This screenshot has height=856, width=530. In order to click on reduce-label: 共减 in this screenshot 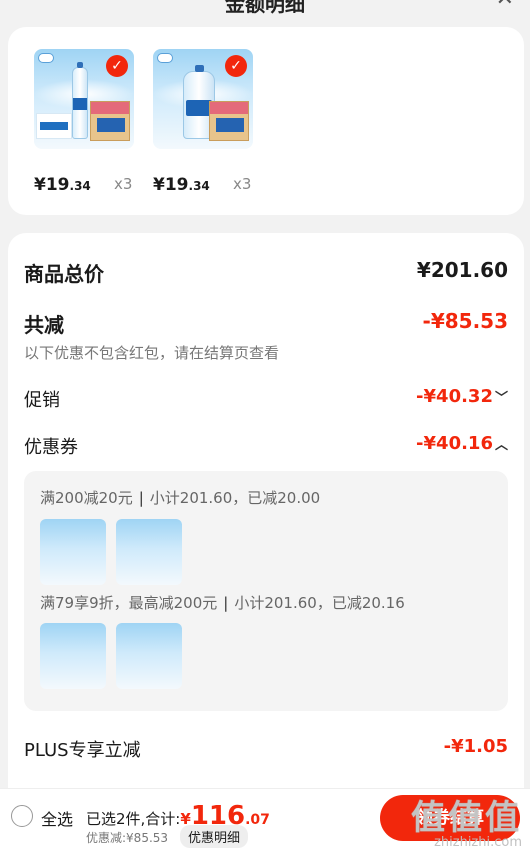, I will do `click(44, 325)`.